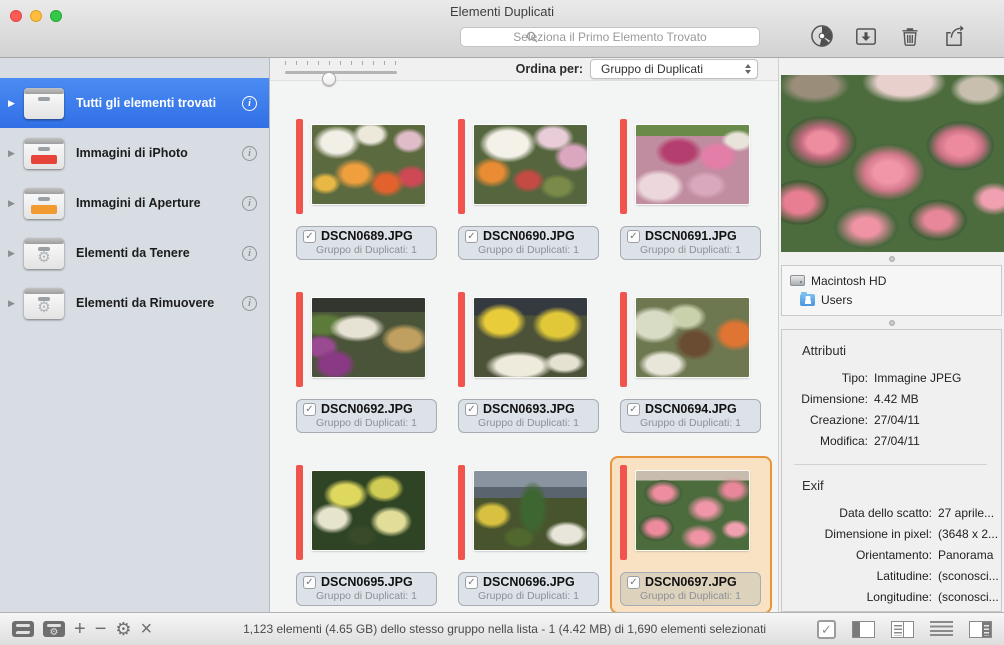 The width and height of the screenshot is (1004, 645). I want to click on toolbox-icon, so click(23, 629).